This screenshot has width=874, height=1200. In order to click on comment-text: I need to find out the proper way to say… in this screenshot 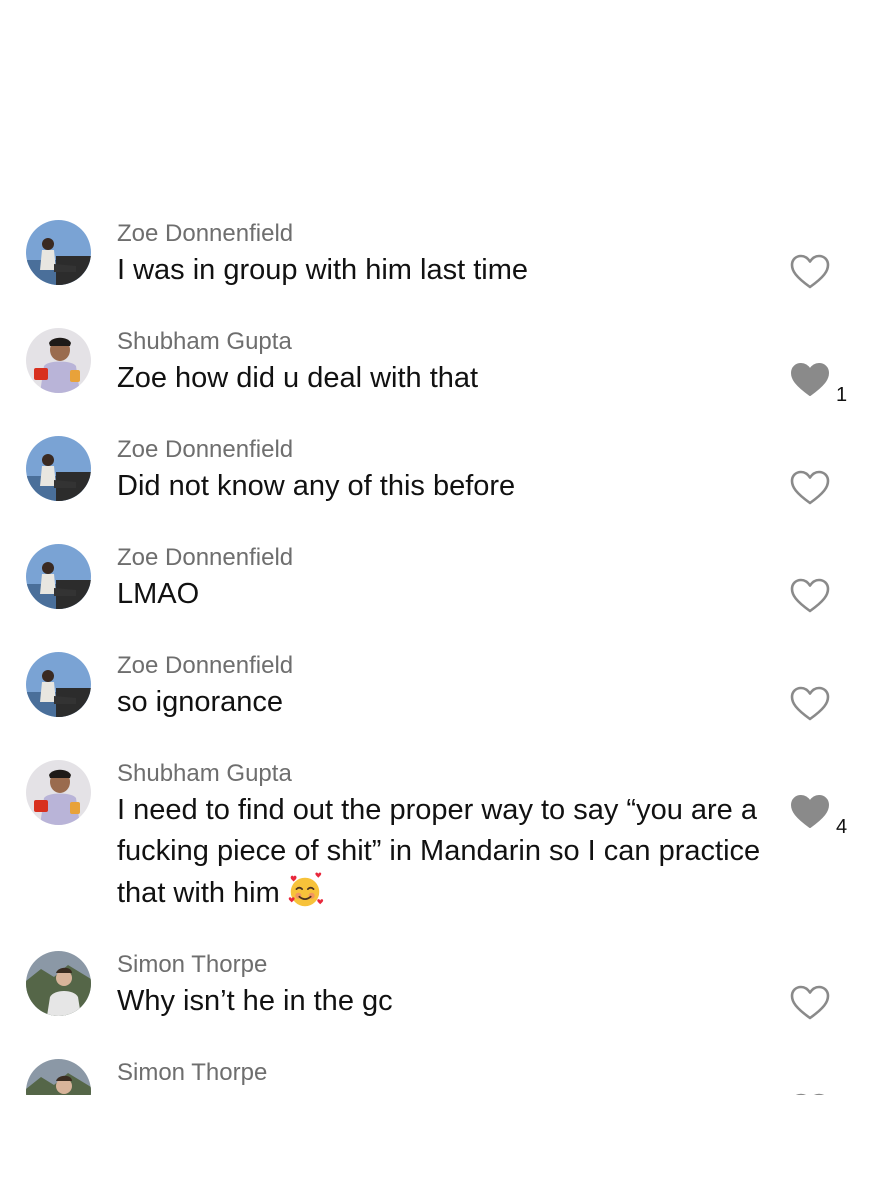, I will do `click(442, 852)`.